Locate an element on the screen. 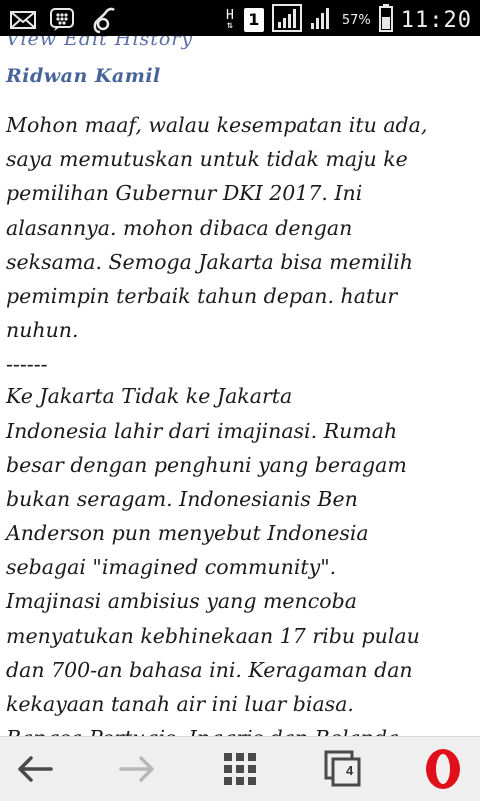 This screenshot has height=801, width=480. post-line: menyatukan kebhinekaan 17 ribu pulau is located at coordinates (213, 635).